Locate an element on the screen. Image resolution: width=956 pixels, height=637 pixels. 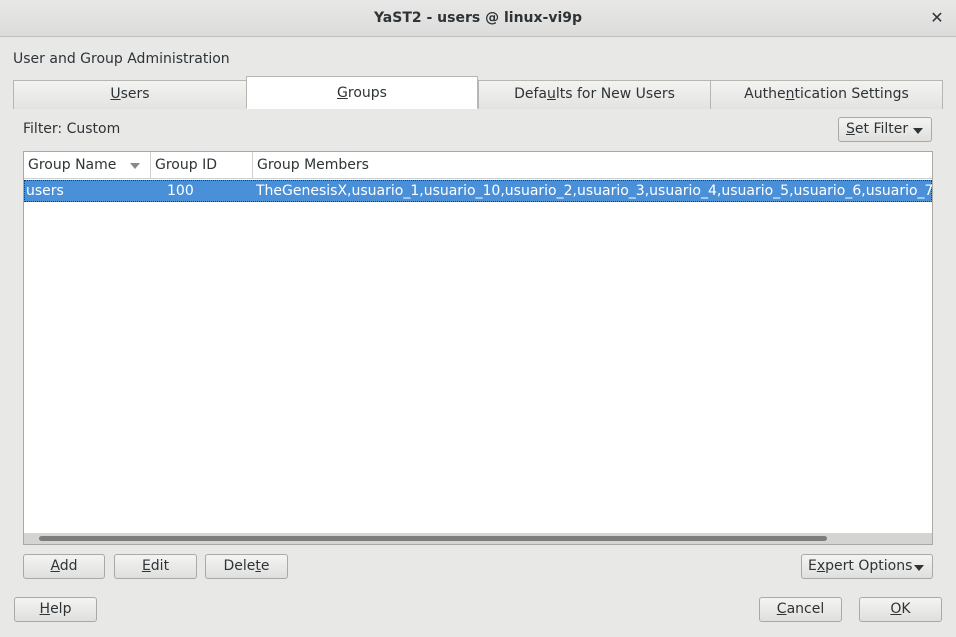
expert-label-pre: E is located at coordinates (812, 566).